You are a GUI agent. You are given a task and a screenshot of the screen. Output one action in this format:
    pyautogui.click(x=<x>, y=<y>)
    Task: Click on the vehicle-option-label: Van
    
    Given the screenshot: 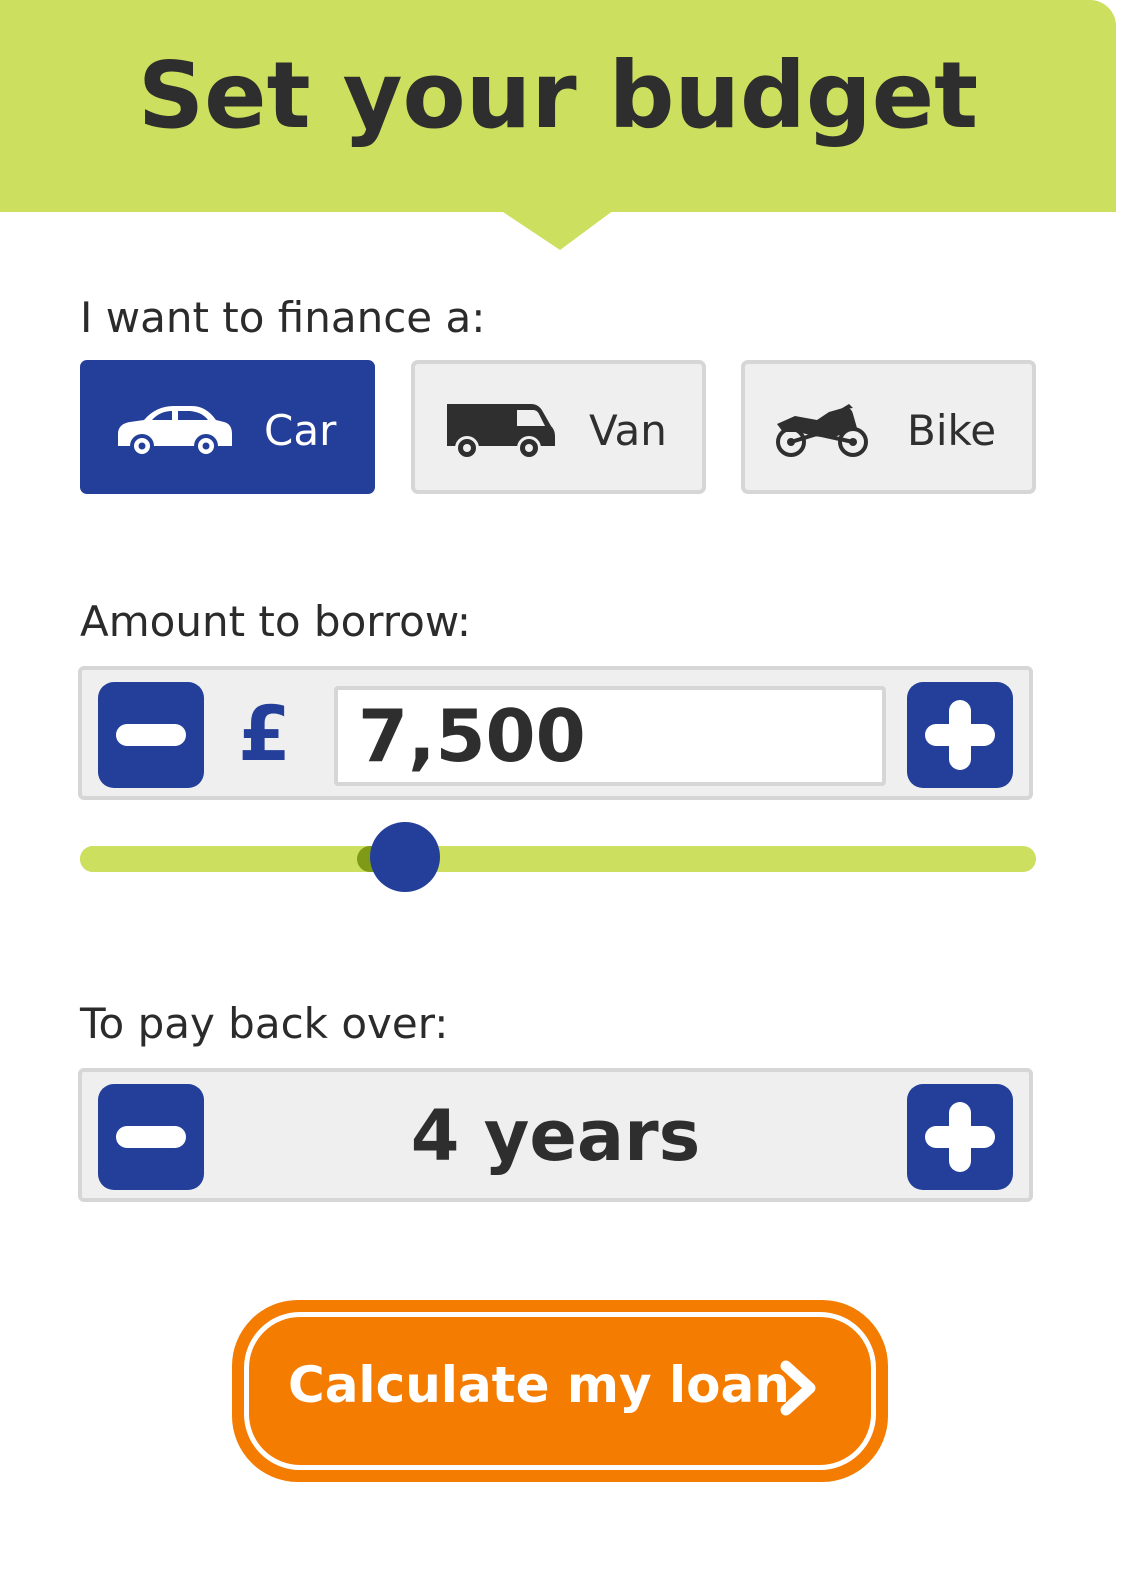 What is the action you would take?
    pyautogui.click(x=628, y=430)
    